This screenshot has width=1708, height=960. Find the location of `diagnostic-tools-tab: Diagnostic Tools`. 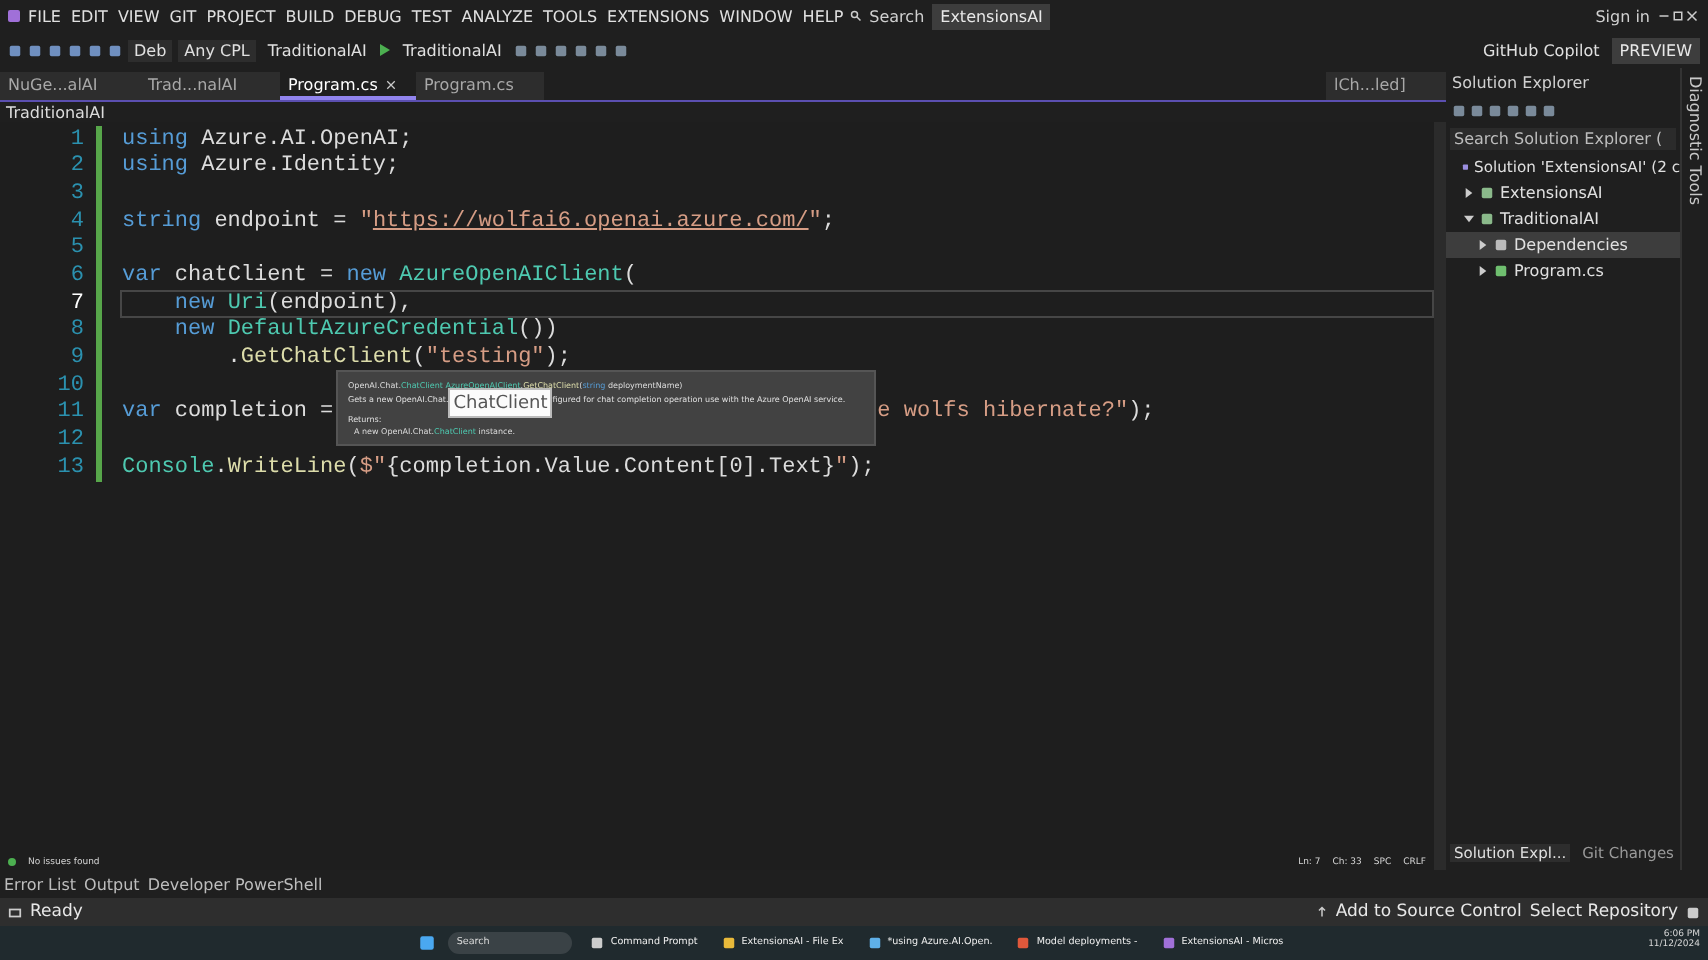

diagnostic-tools-tab: Diagnostic Tools is located at coordinates (1695, 473).